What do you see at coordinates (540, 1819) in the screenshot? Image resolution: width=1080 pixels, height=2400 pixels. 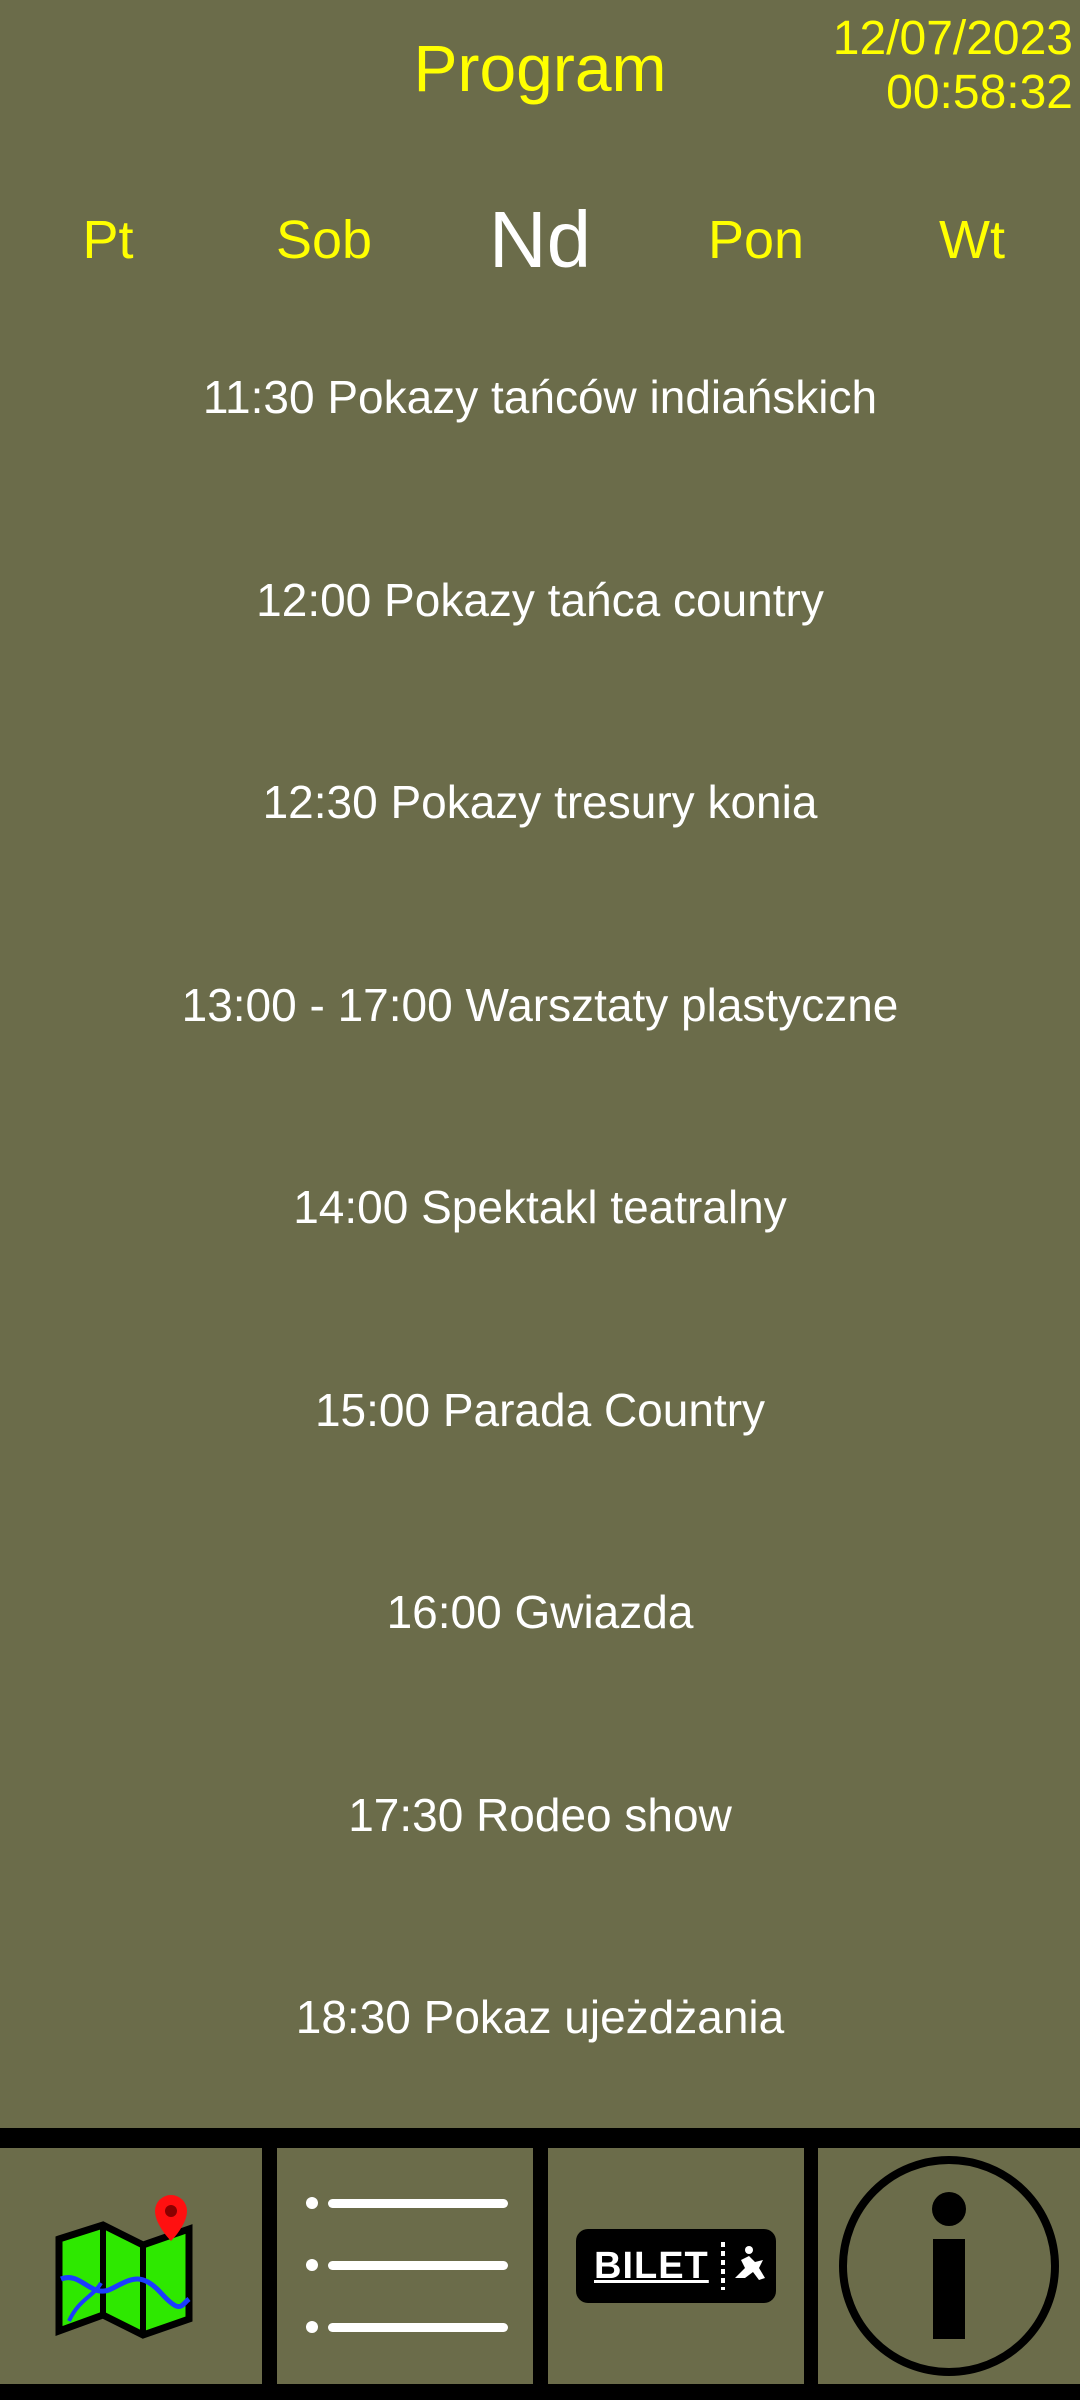 I see `event-item: 17:30 Rodeo show` at bounding box center [540, 1819].